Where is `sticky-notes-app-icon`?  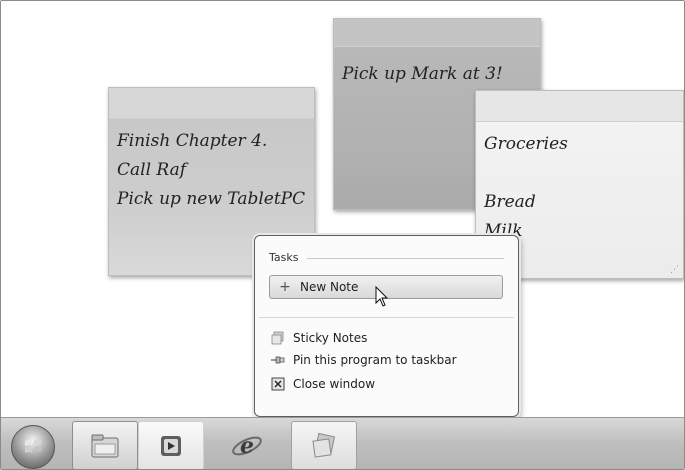
sticky-notes-app-icon is located at coordinates (324, 445).